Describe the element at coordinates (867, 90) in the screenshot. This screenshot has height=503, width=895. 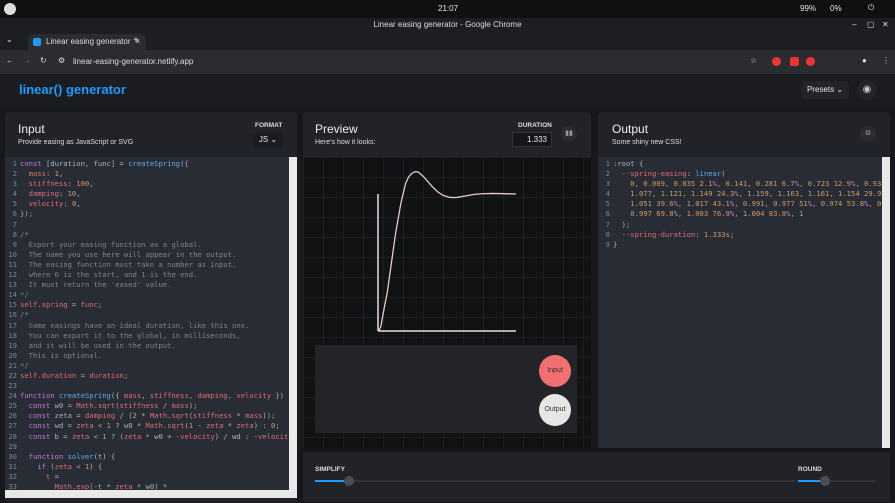
I see `github-icon: ◉` at that location.